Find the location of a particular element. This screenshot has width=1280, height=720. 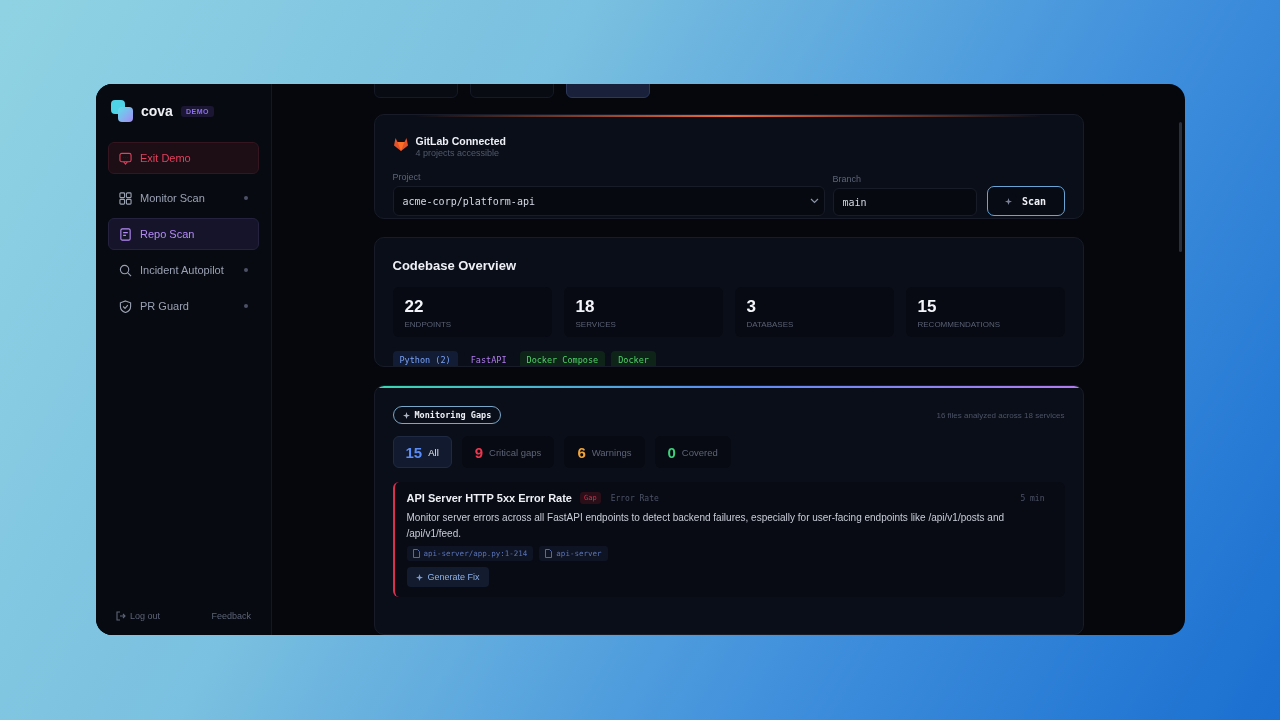

project-select: acme-corp/platform-api is located at coordinates (608, 201).